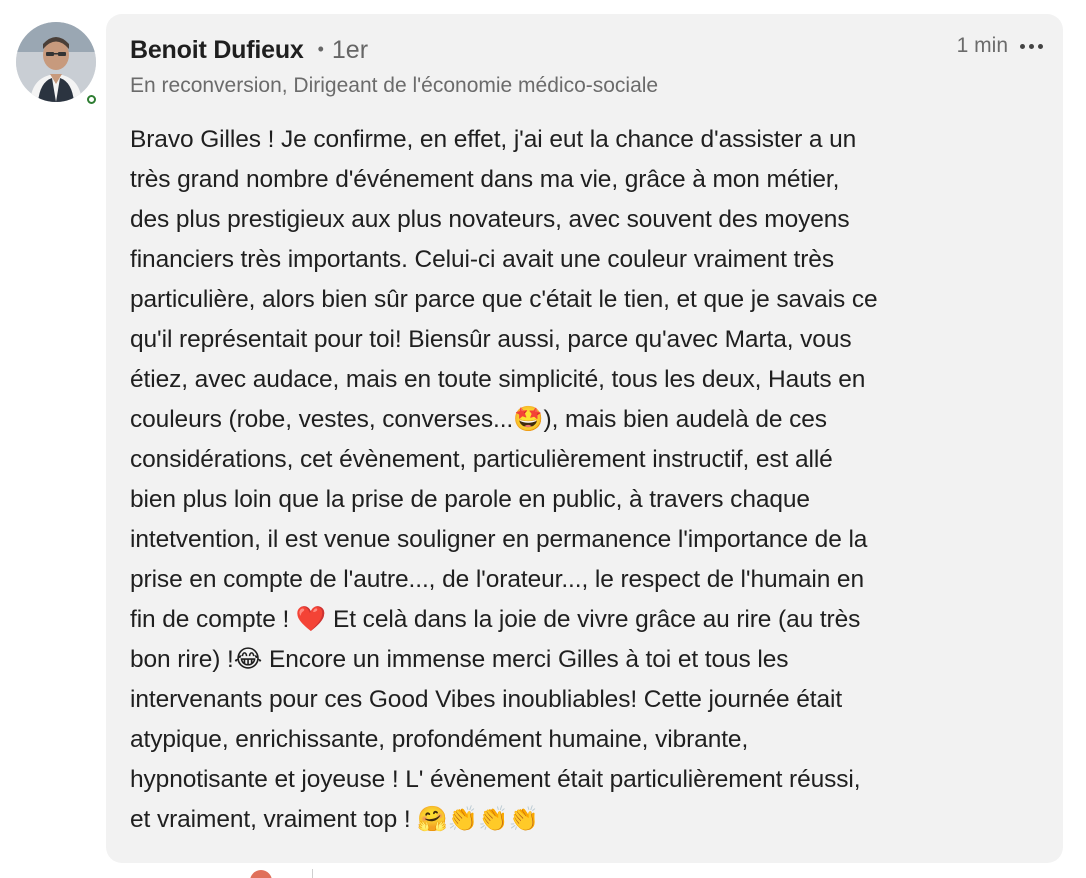  What do you see at coordinates (350, 50) in the screenshot?
I see `degree-label: 1er` at bounding box center [350, 50].